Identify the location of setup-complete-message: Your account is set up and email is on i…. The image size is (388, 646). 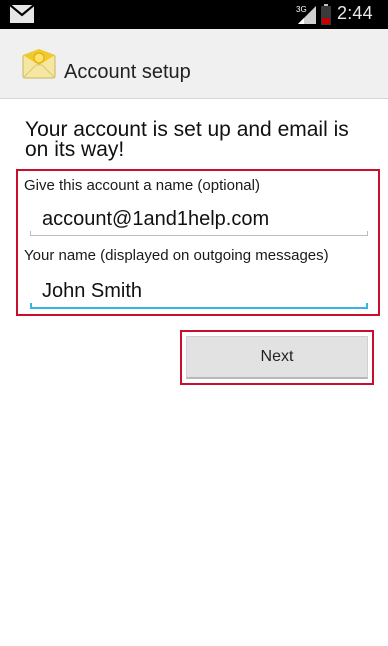
(187, 139).